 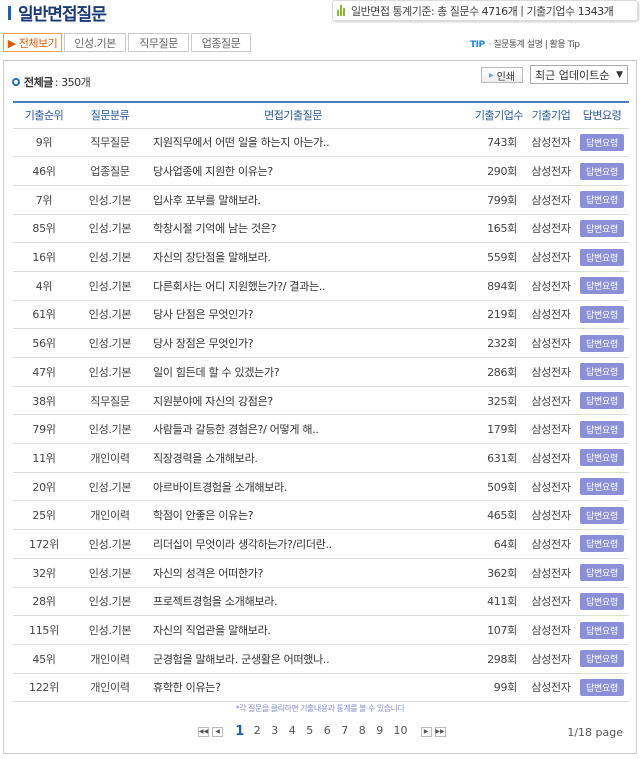 I want to click on cell-question: 당사업종에 지원한 이유는?, so click(x=293, y=171).